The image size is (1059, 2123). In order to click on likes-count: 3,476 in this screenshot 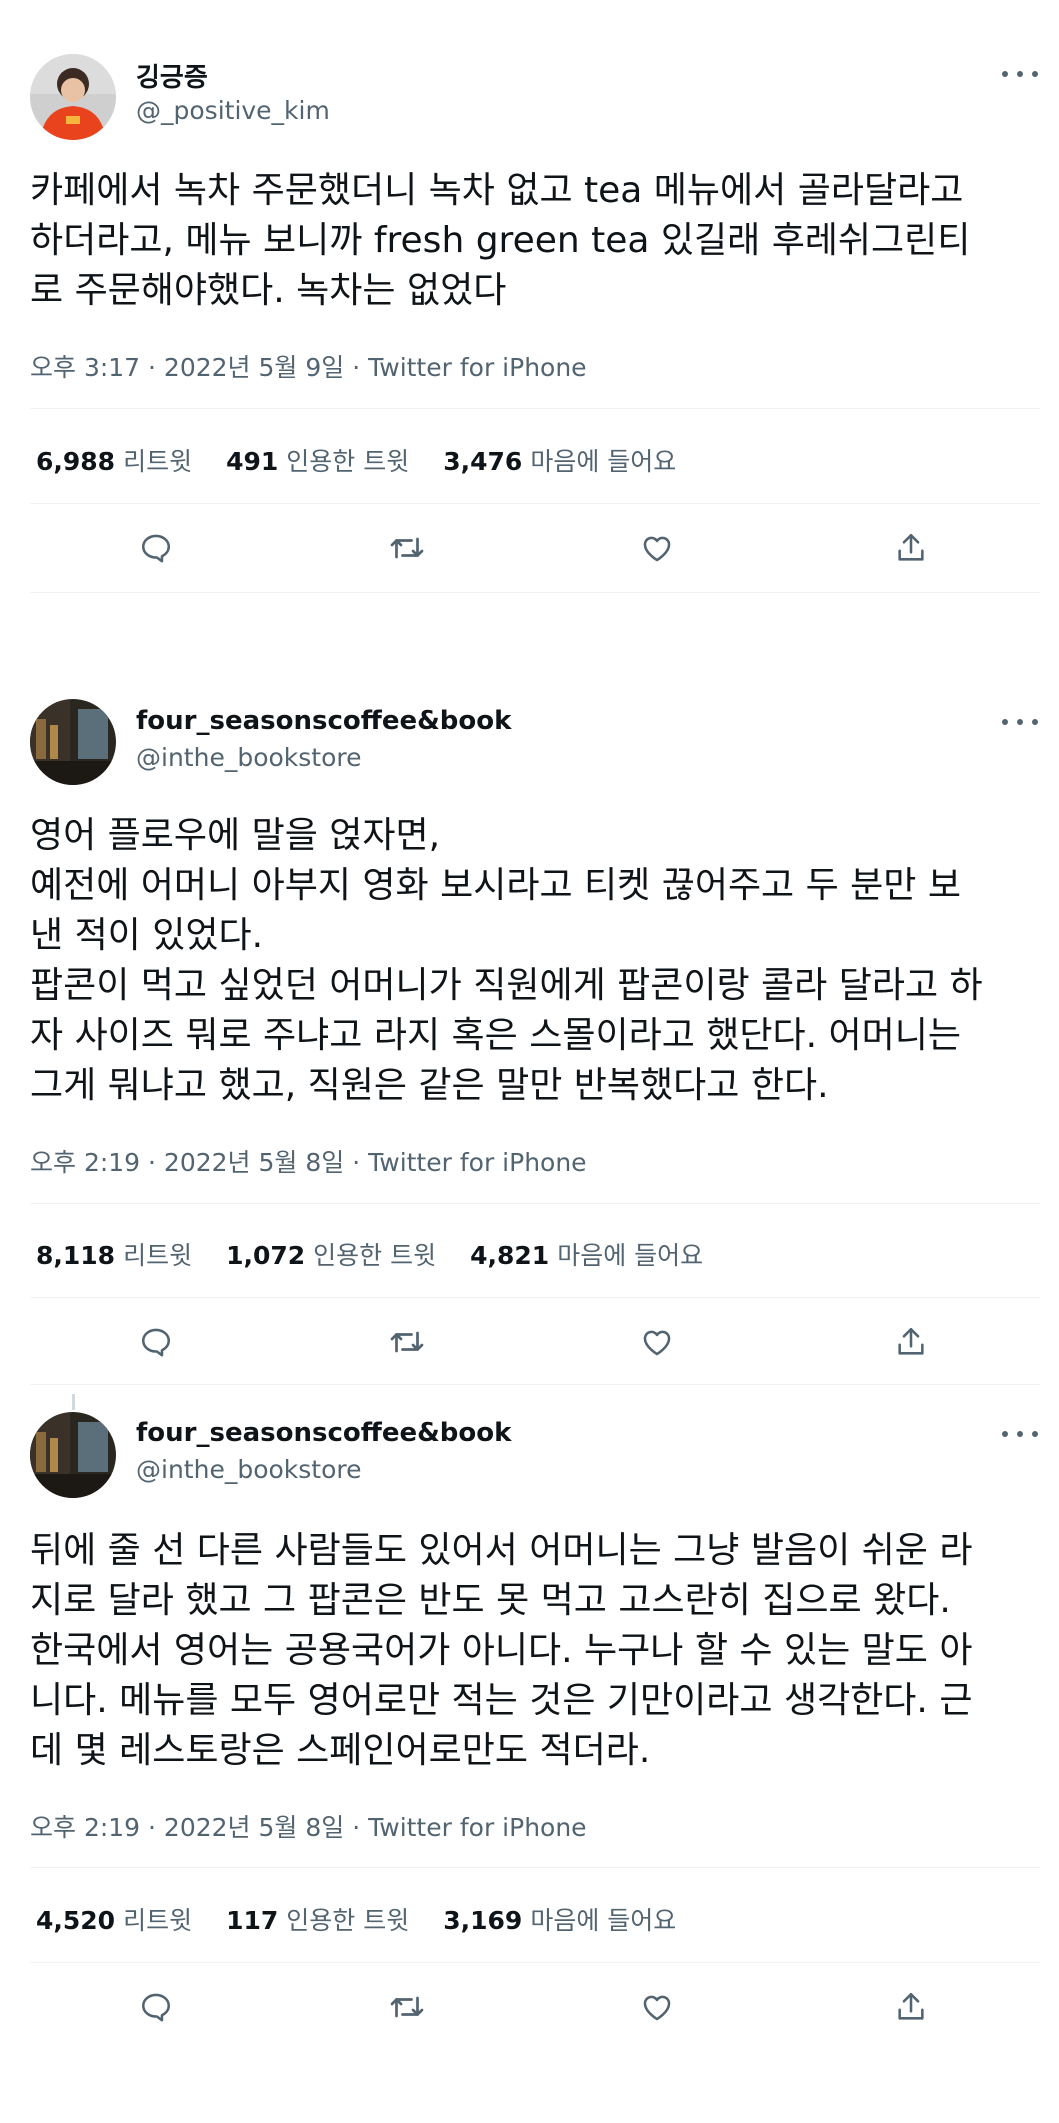, I will do `click(483, 461)`.